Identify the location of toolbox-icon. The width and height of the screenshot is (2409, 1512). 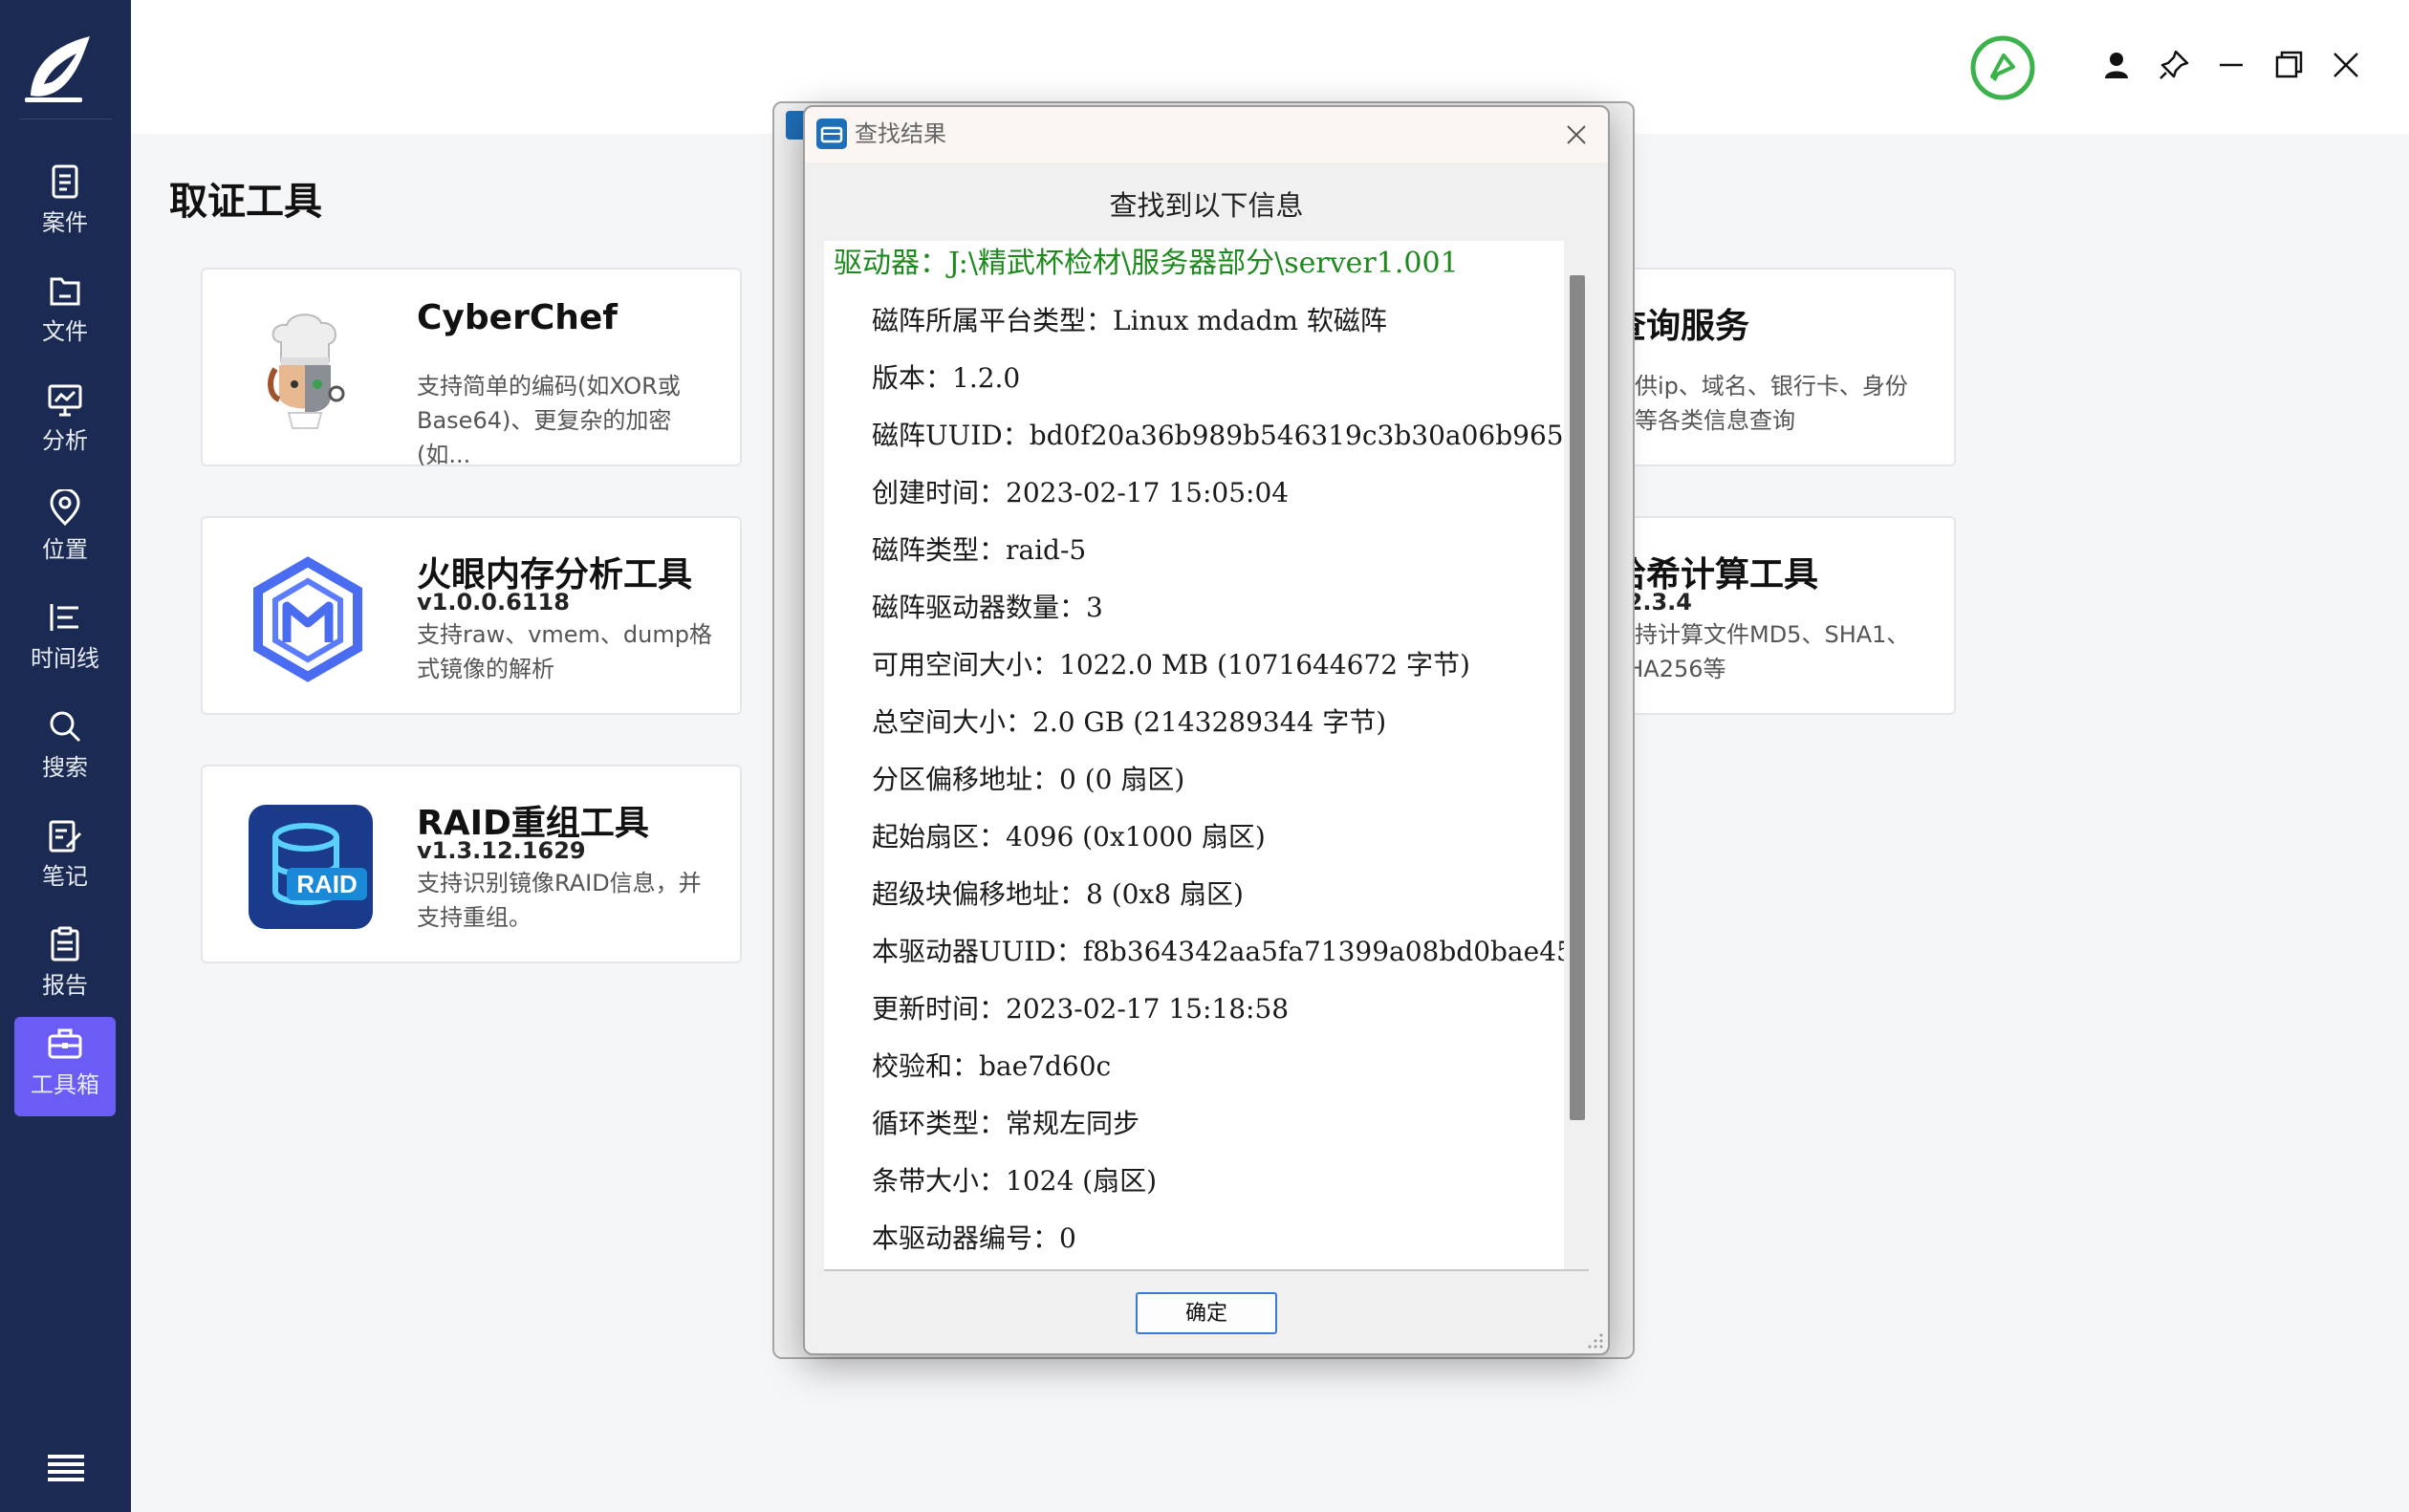
(65, 1043).